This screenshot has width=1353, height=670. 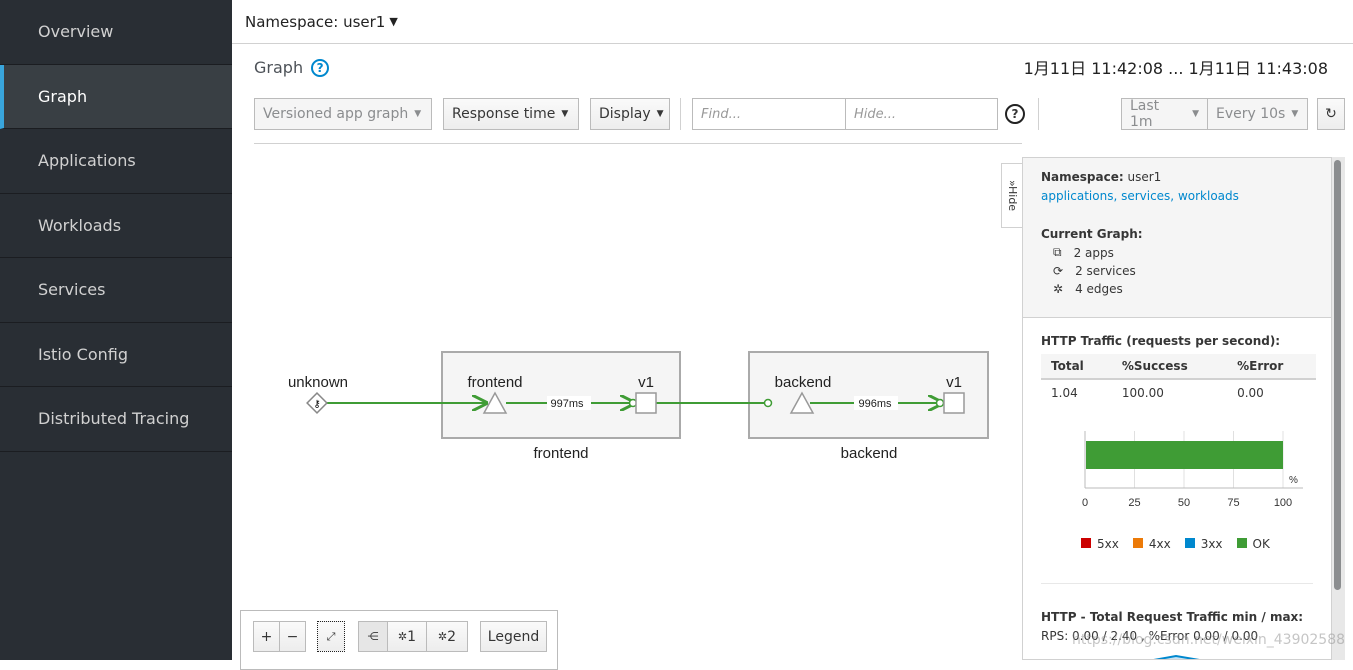 I want to click on backend-v1-node, so click(x=954, y=403).